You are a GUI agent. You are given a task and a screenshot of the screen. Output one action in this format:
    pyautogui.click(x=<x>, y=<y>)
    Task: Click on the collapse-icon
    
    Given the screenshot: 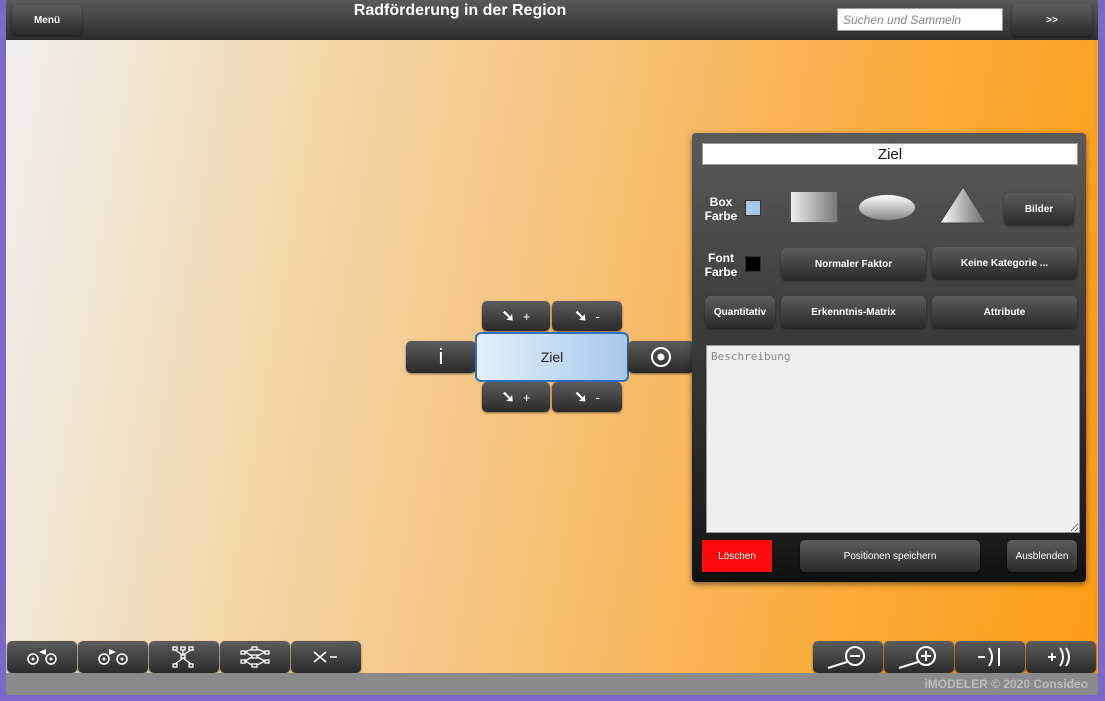 What is the action you would take?
    pyautogui.click(x=325, y=657)
    